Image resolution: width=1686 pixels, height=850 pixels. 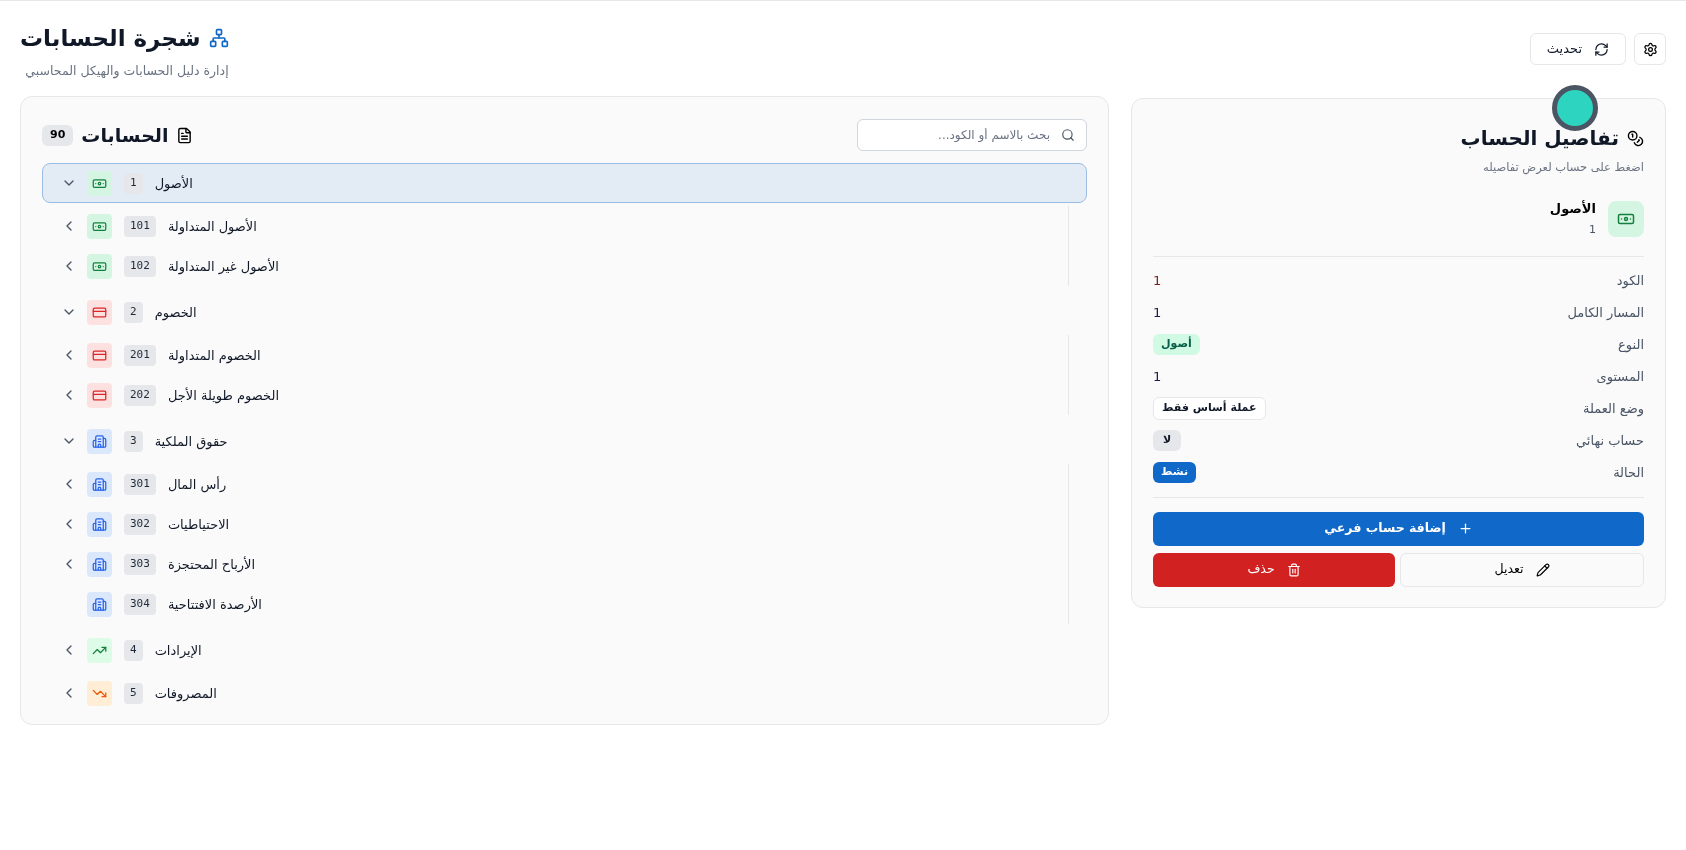 I want to click on account-code: 3, so click(x=133, y=441).